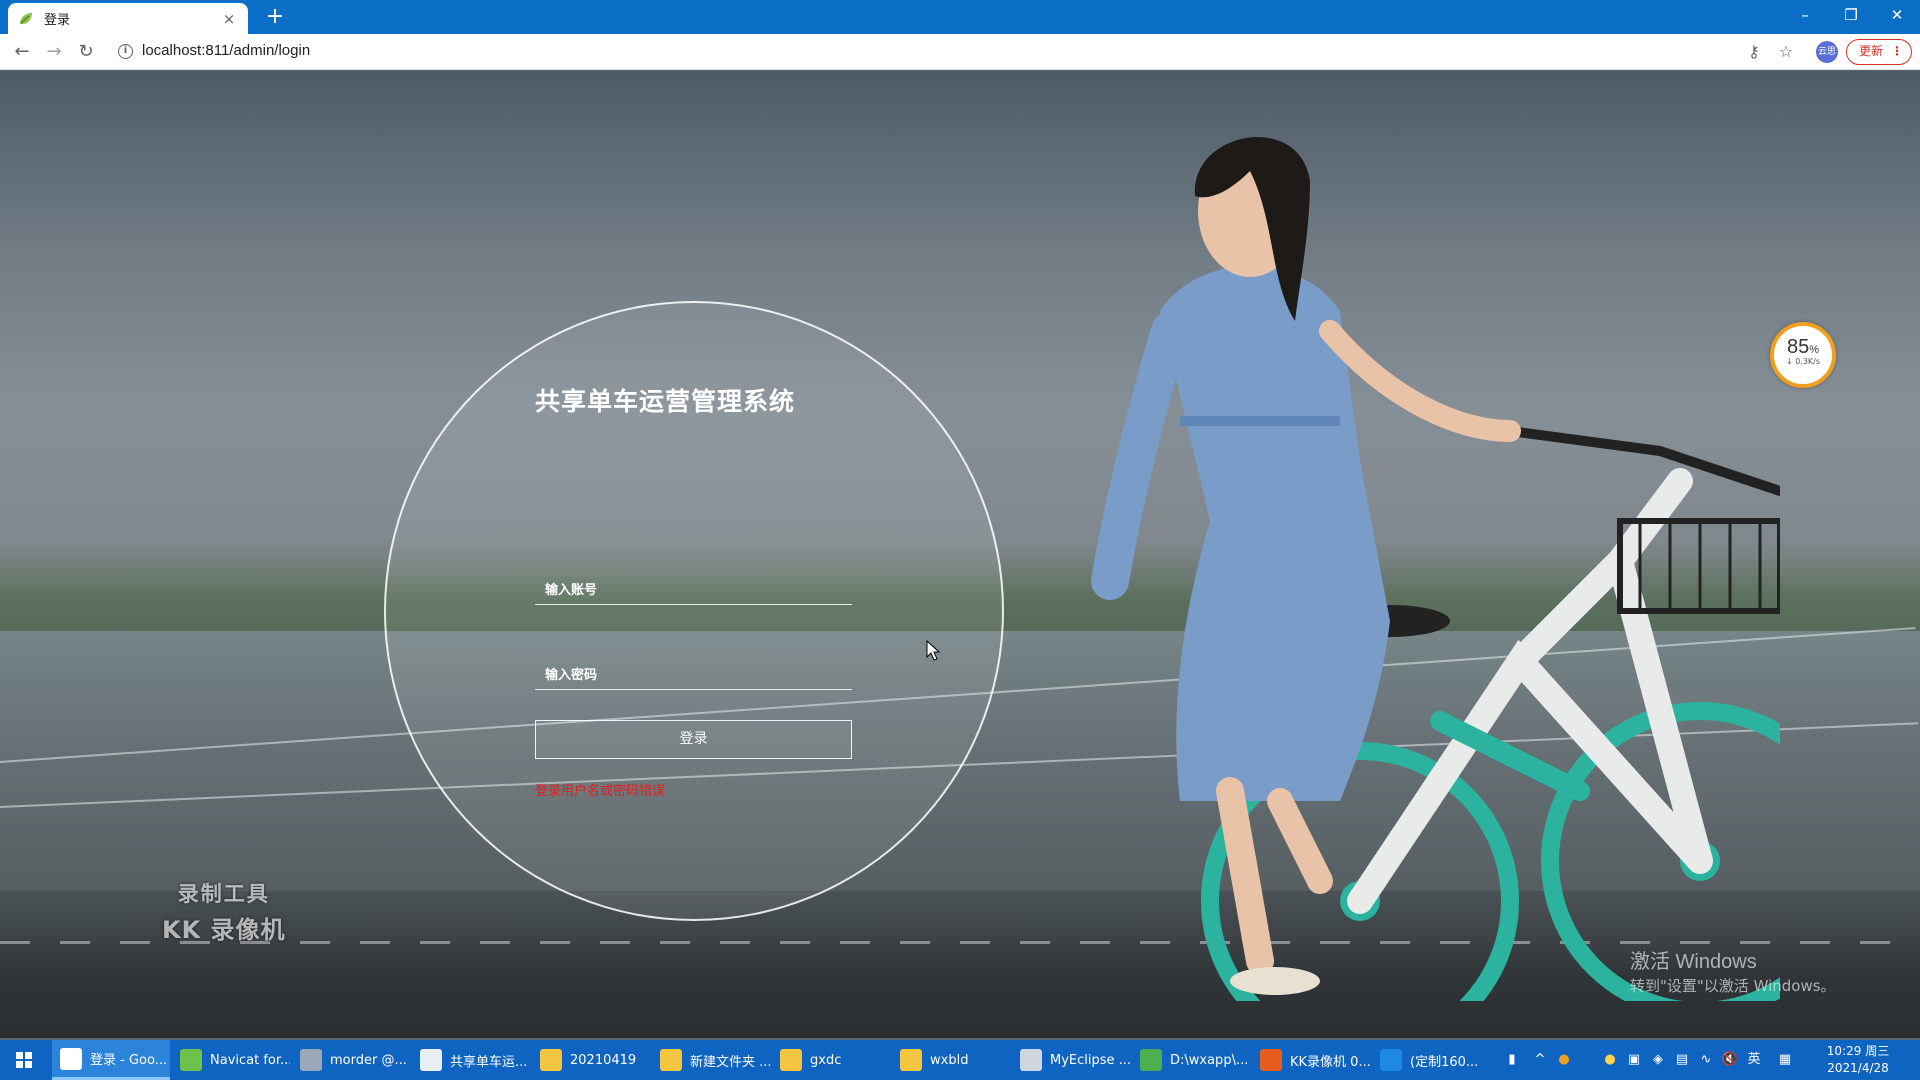  What do you see at coordinates (1814, 350) in the screenshot?
I see `speed-unit: %` at bounding box center [1814, 350].